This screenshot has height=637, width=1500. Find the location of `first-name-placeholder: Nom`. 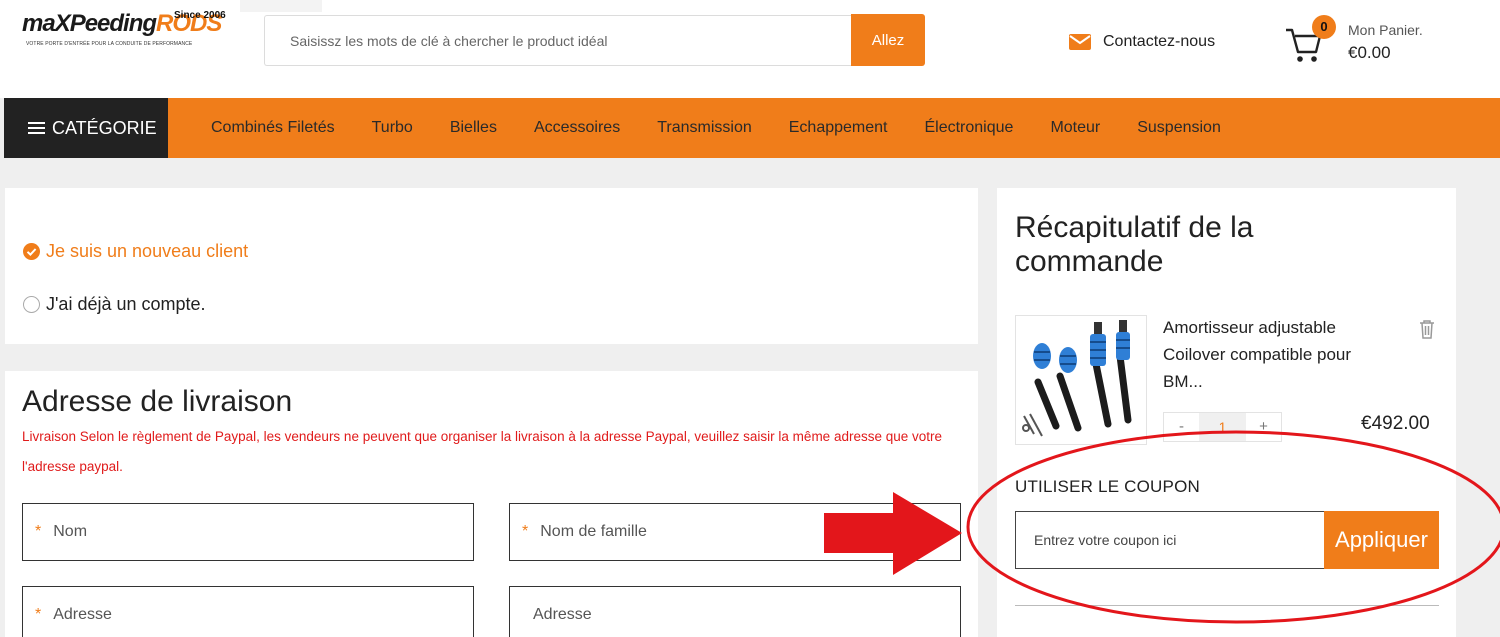

first-name-placeholder: Nom is located at coordinates (70, 531).